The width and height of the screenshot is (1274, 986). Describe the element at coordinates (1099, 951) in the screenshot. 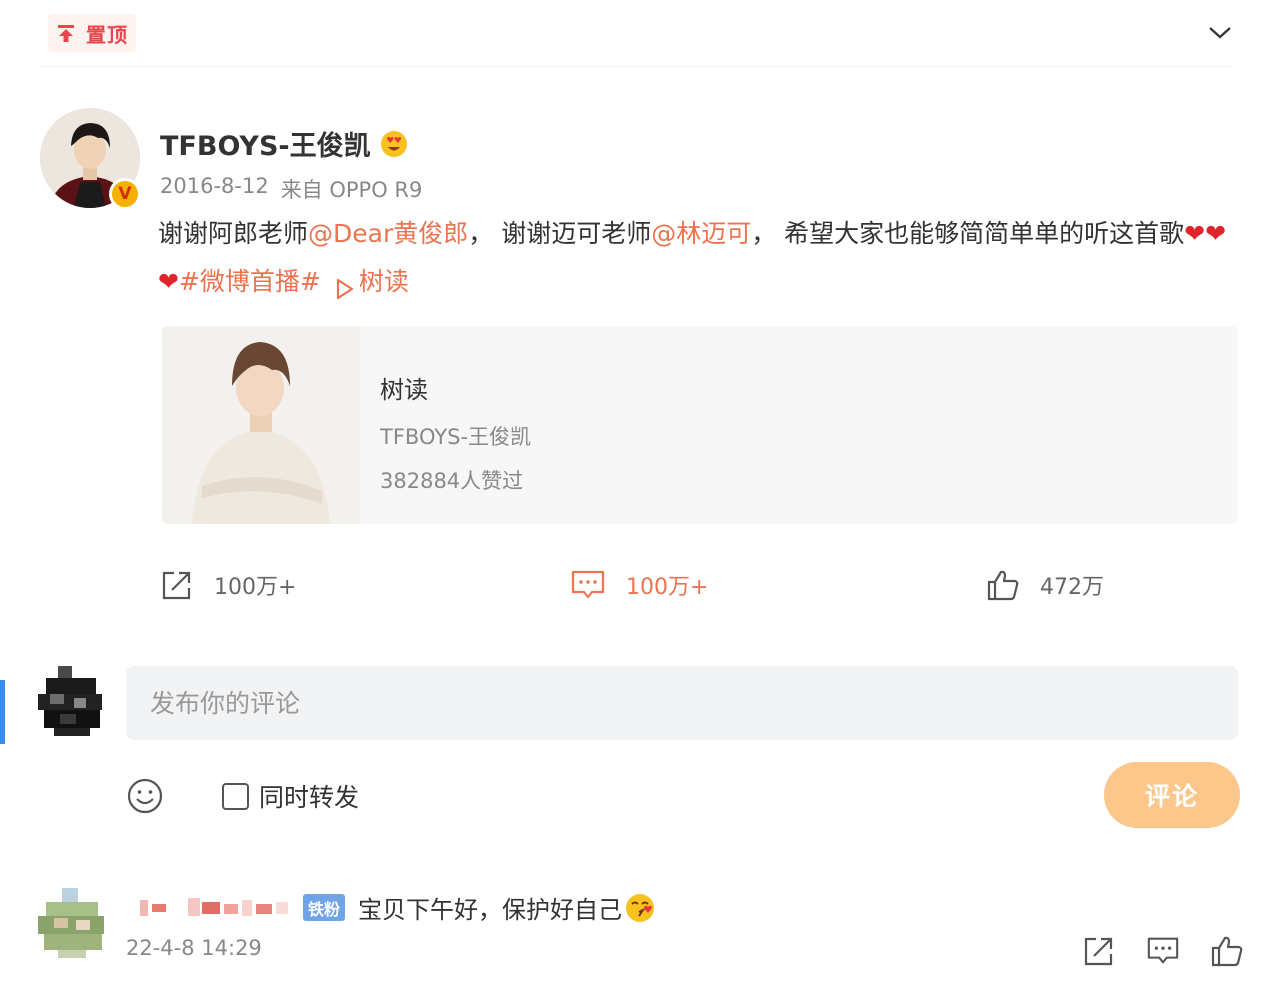

I see `comment-repost-icon` at that location.